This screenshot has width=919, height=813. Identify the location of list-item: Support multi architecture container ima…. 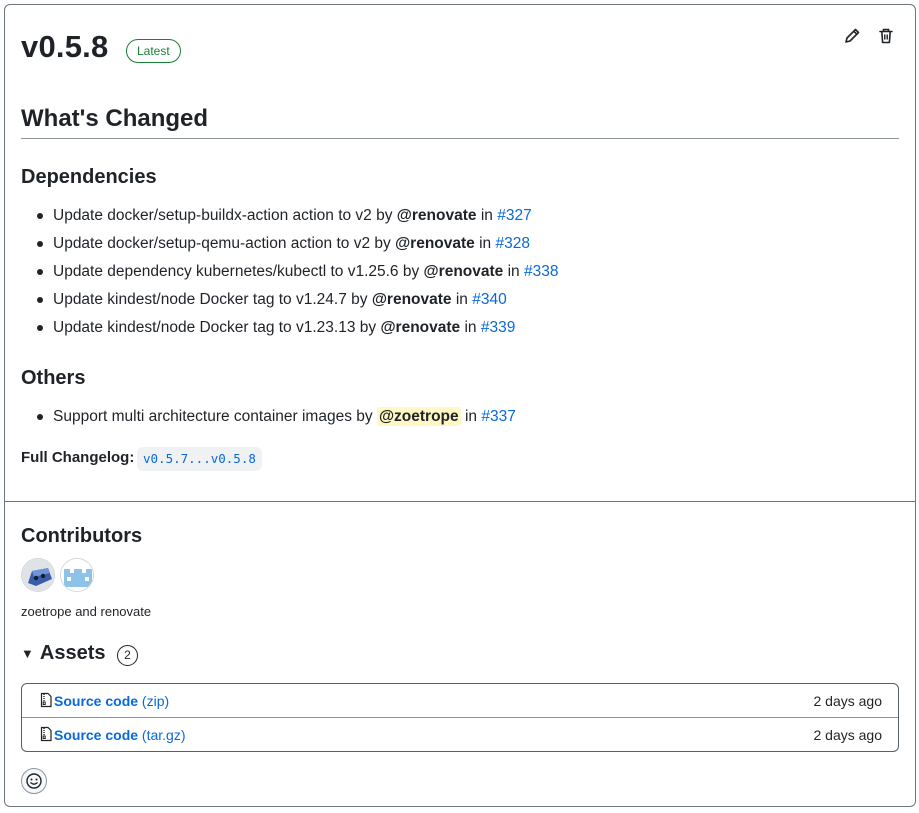
(276, 417).